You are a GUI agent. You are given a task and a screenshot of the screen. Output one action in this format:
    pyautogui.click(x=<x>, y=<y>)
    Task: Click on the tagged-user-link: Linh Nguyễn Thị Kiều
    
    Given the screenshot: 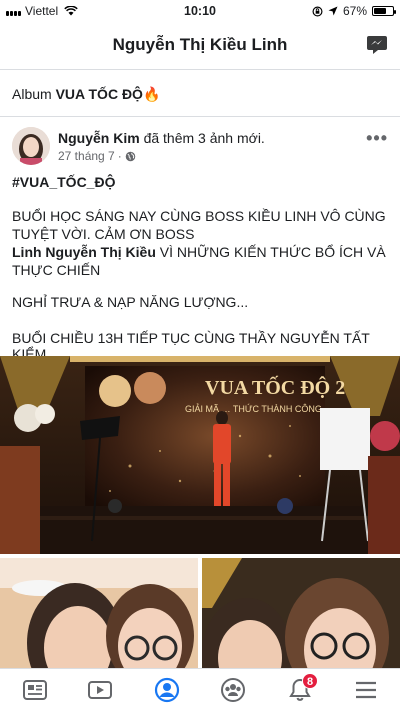 What is the action you would take?
    pyautogui.click(x=84, y=252)
    